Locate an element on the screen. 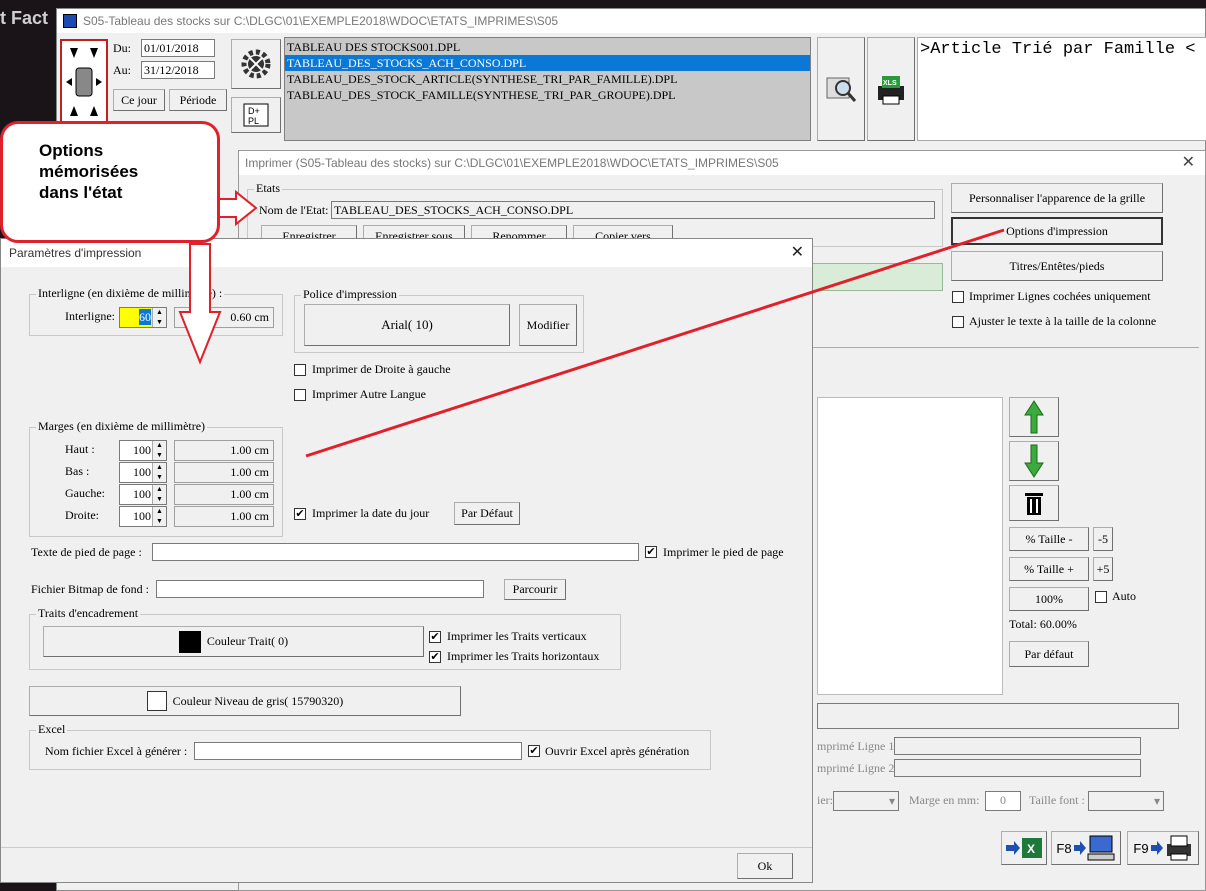 This screenshot has width=1206, height=891. down-arrow-shape is located at coordinates (200, 304).